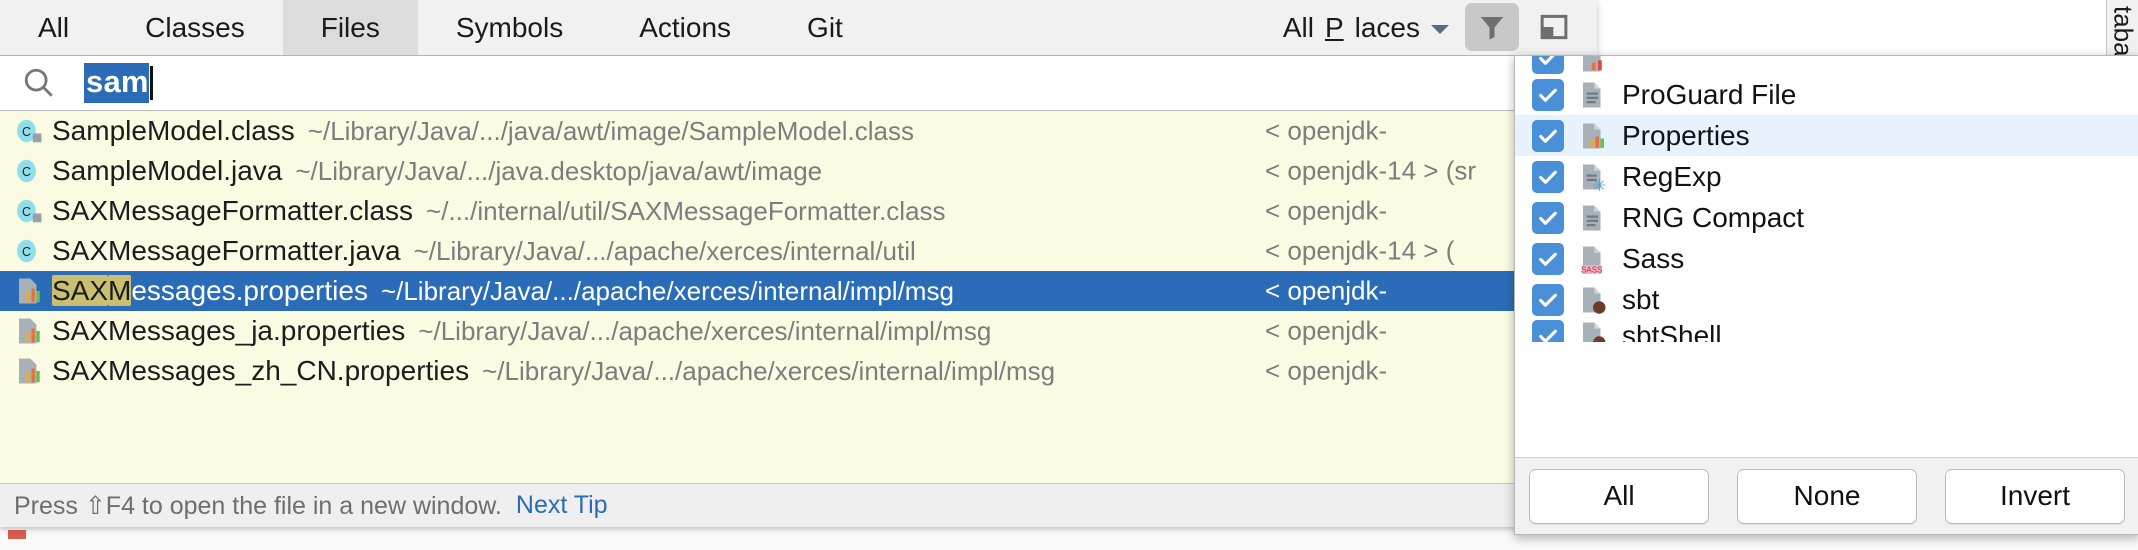  I want to click on sbt-file-icon, so click(1594, 300).